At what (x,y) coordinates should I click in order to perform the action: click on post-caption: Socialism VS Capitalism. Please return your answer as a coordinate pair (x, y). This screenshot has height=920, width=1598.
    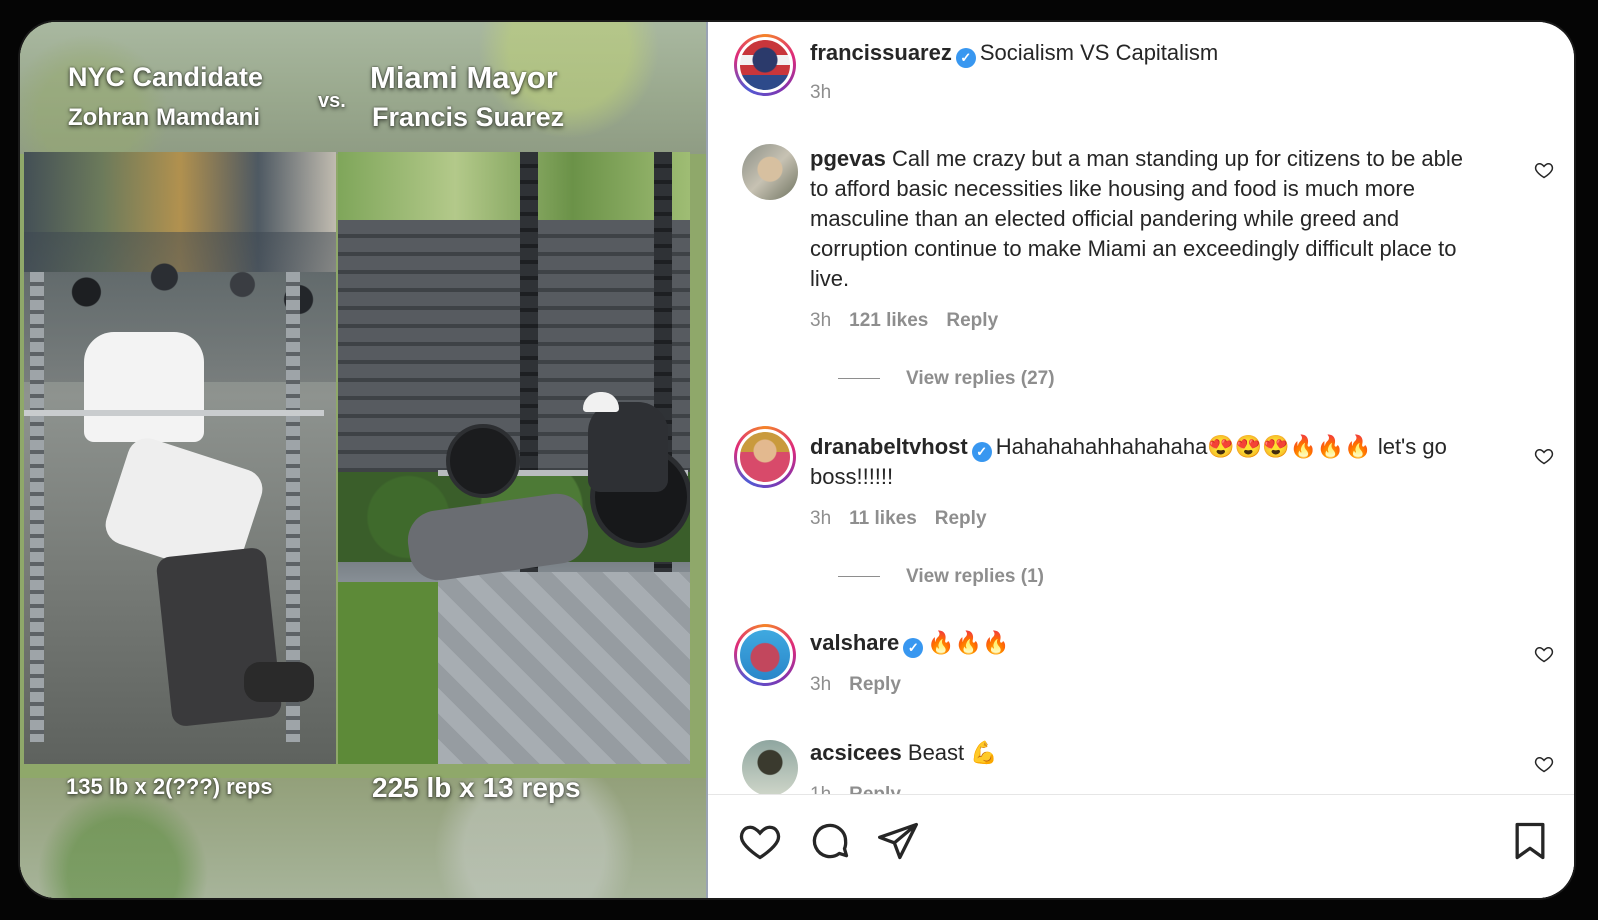
    Looking at the image, I should click on (1099, 52).